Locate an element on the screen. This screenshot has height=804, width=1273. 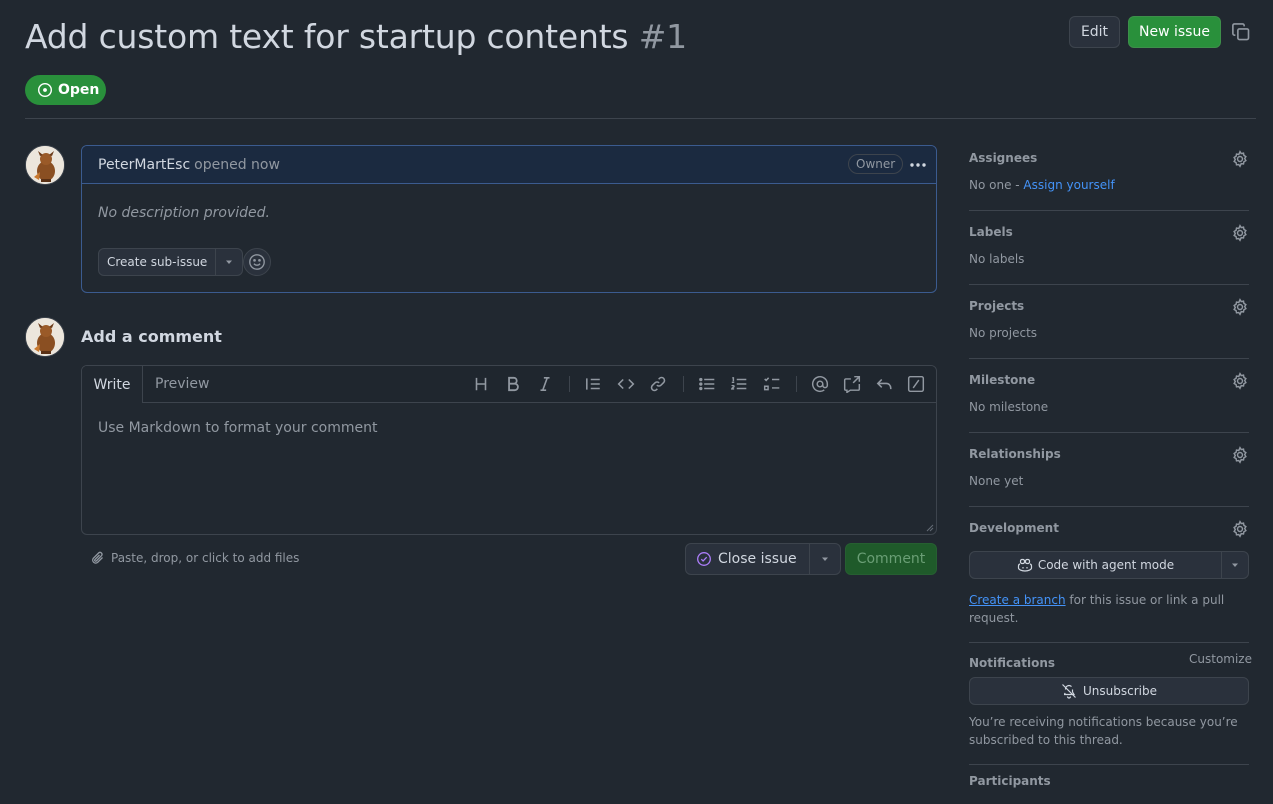
reply-icon is located at coordinates (884, 384).